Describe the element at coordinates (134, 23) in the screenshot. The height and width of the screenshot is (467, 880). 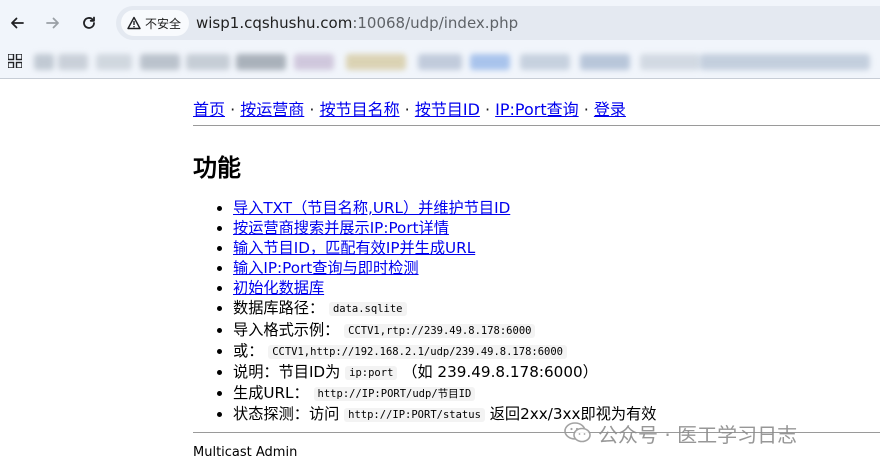
I see `warning-icon` at that location.